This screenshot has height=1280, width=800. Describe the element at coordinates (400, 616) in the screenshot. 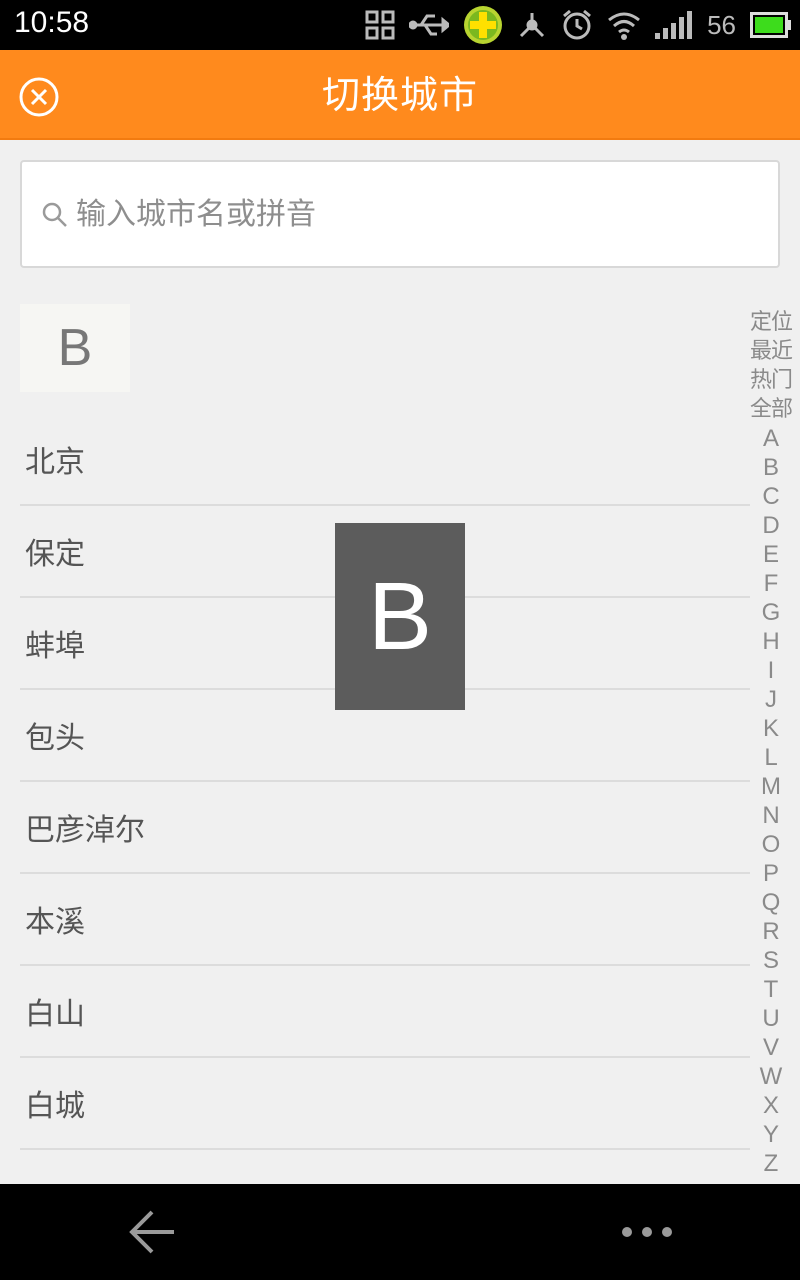

I see `index-overlay-letter: B` at that location.